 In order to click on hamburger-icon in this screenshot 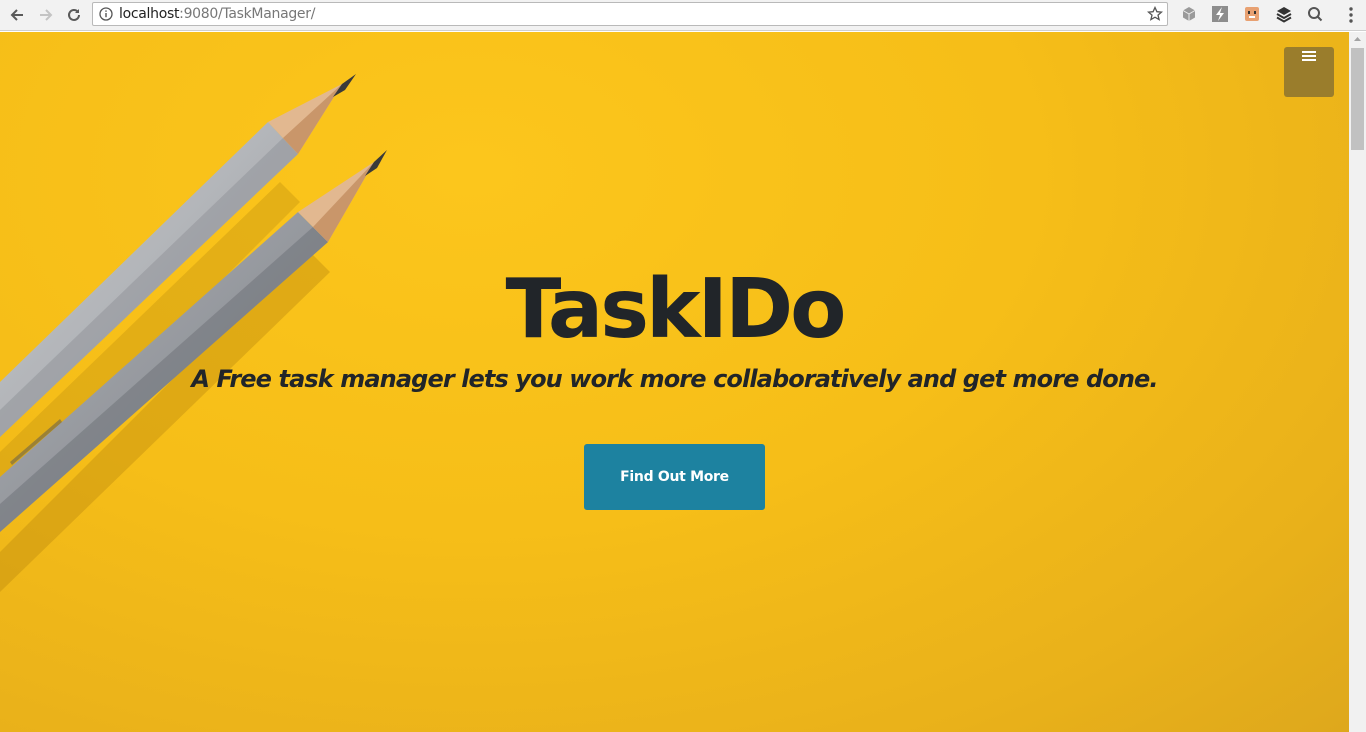, I will do `click(1309, 57)`.